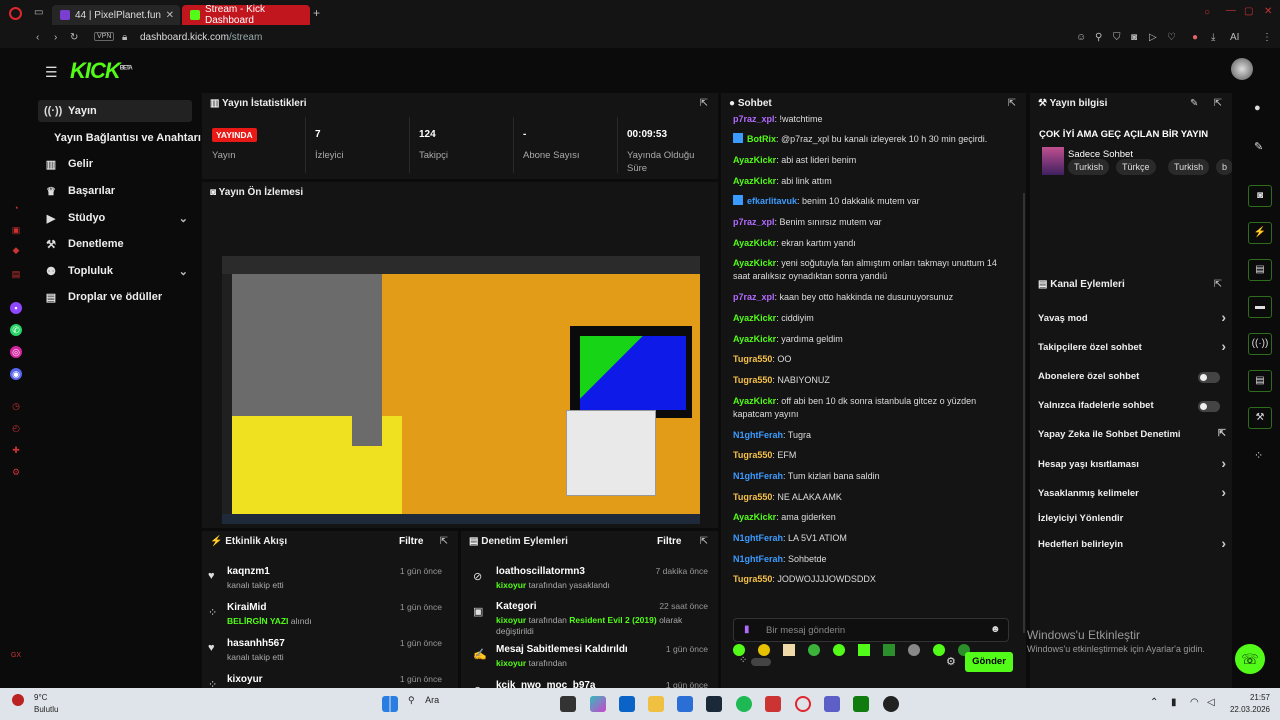 This screenshot has width=1280, height=720. Describe the element at coordinates (1258, 455) in the screenshot. I see `more-icon: ⁘` at that location.